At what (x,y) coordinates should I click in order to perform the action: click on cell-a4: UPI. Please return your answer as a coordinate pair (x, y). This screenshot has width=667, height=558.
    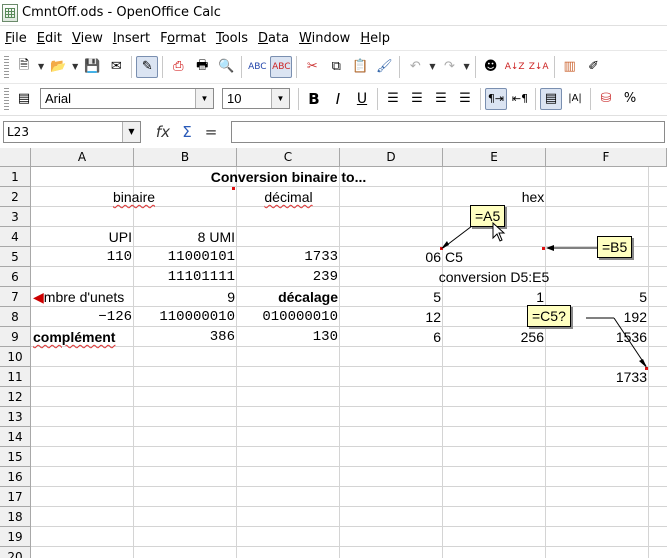
    Looking at the image, I should click on (82, 237).